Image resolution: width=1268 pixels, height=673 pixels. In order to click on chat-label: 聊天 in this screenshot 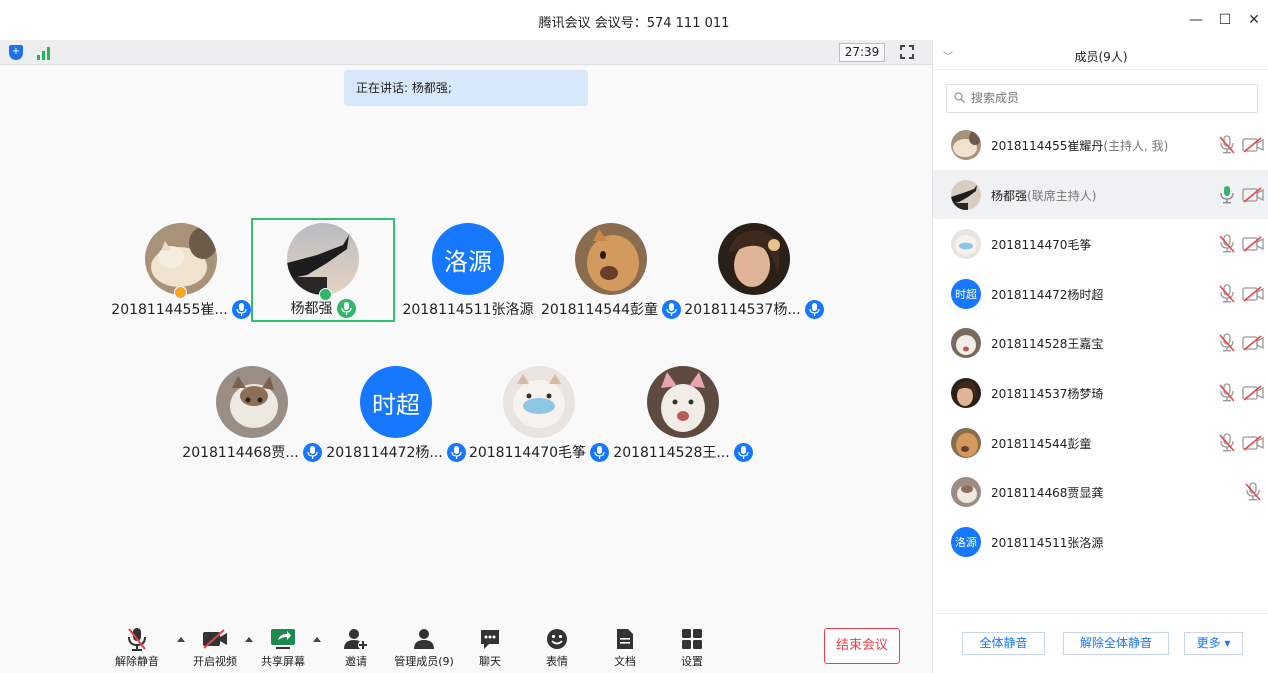, I will do `click(490, 661)`.